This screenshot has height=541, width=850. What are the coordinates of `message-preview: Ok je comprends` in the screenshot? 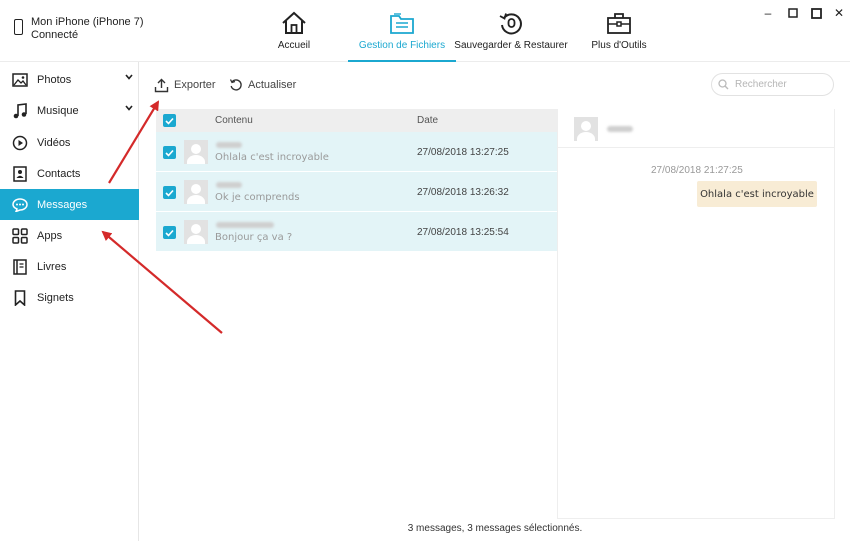 It's located at (257, 197).